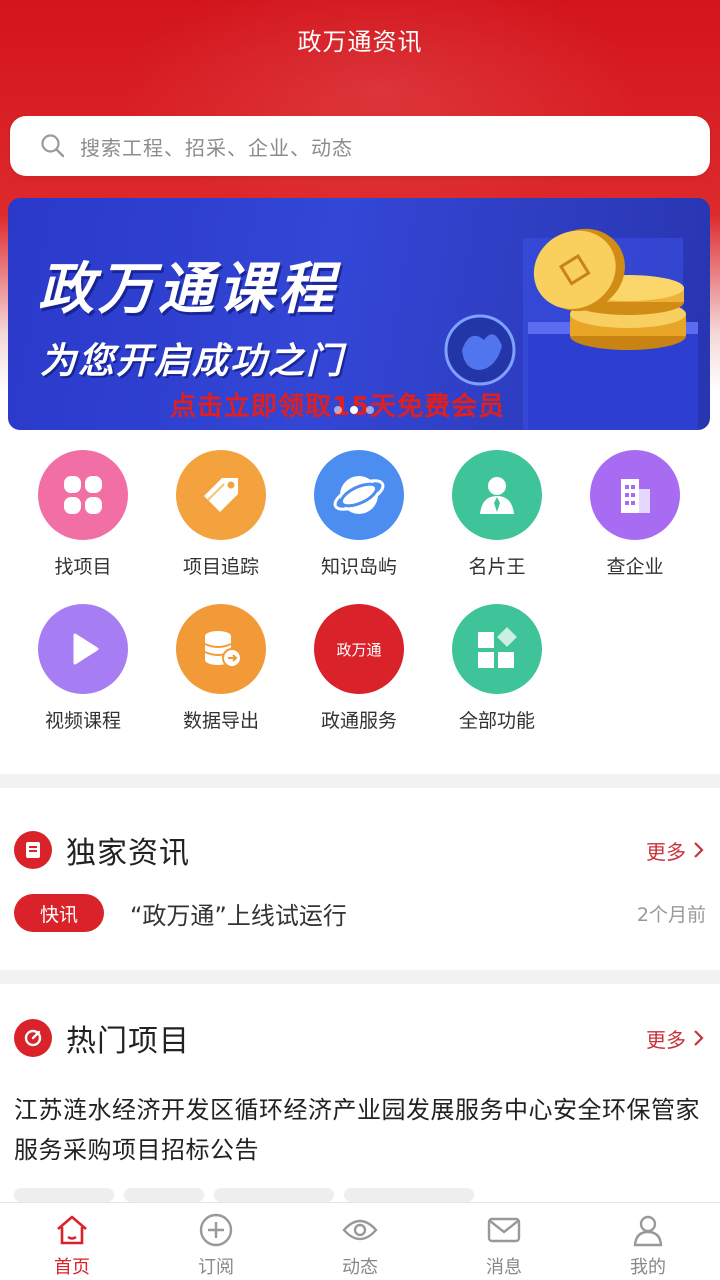 The height and width of the screenshot is (1280, 720). I want to click on fire-icon, so click(33, 1038).